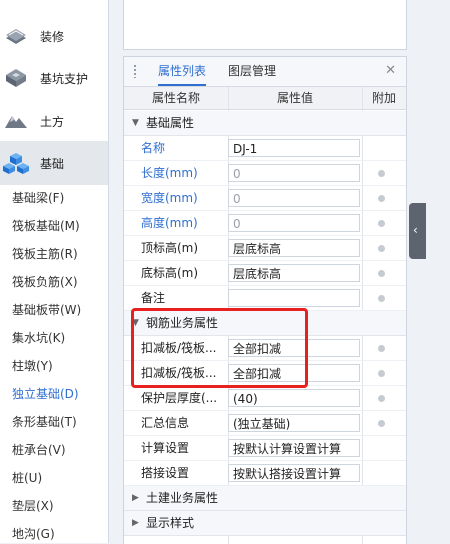 This screenshot has height=544, width=450. I want to click on property-row-remark: 备注, so click(265, 298).